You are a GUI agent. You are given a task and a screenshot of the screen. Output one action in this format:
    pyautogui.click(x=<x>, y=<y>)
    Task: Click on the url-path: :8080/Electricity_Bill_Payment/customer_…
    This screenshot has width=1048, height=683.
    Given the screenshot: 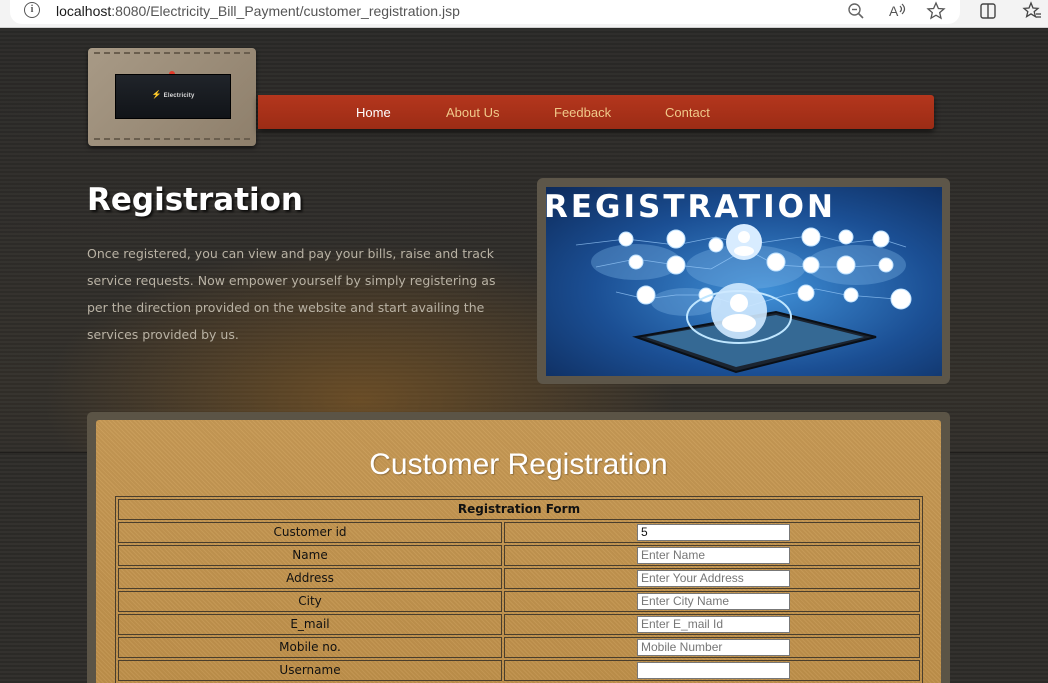 What is the action you would take?
    pyautogui.click(x=285, y=11)
    